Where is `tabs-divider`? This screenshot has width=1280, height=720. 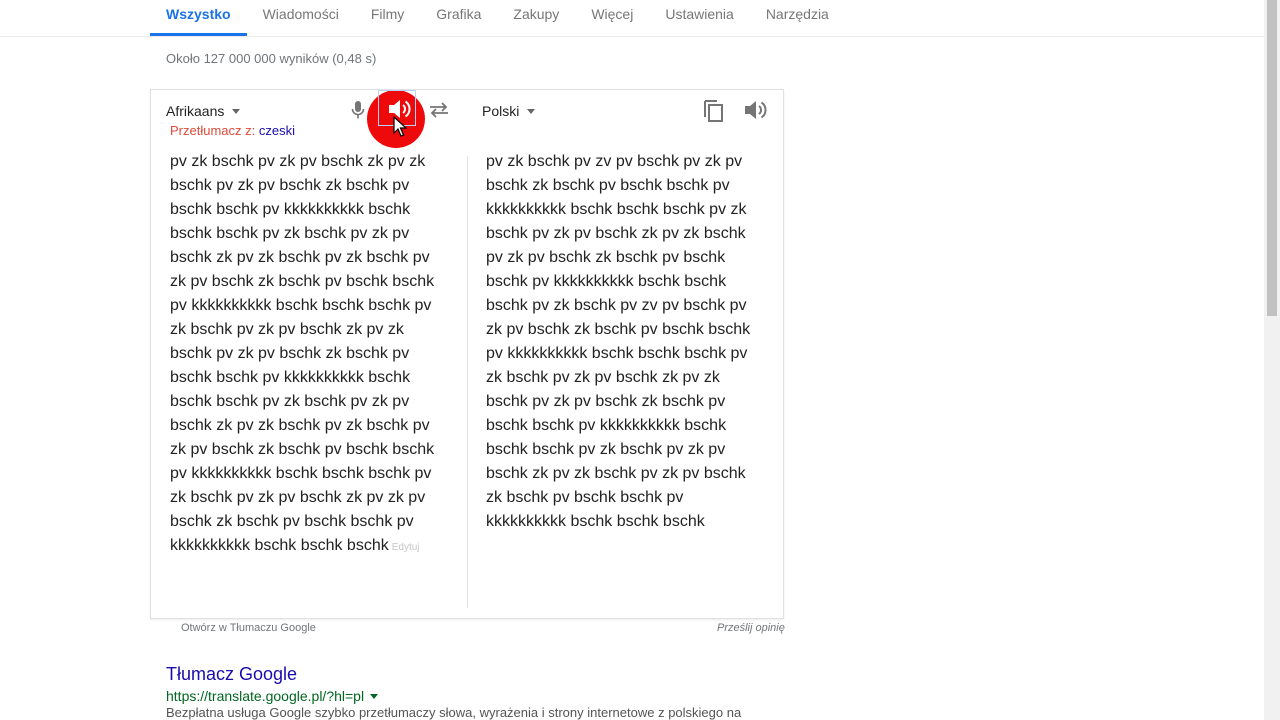
tabs-divider is located at coordinates (632, 36).